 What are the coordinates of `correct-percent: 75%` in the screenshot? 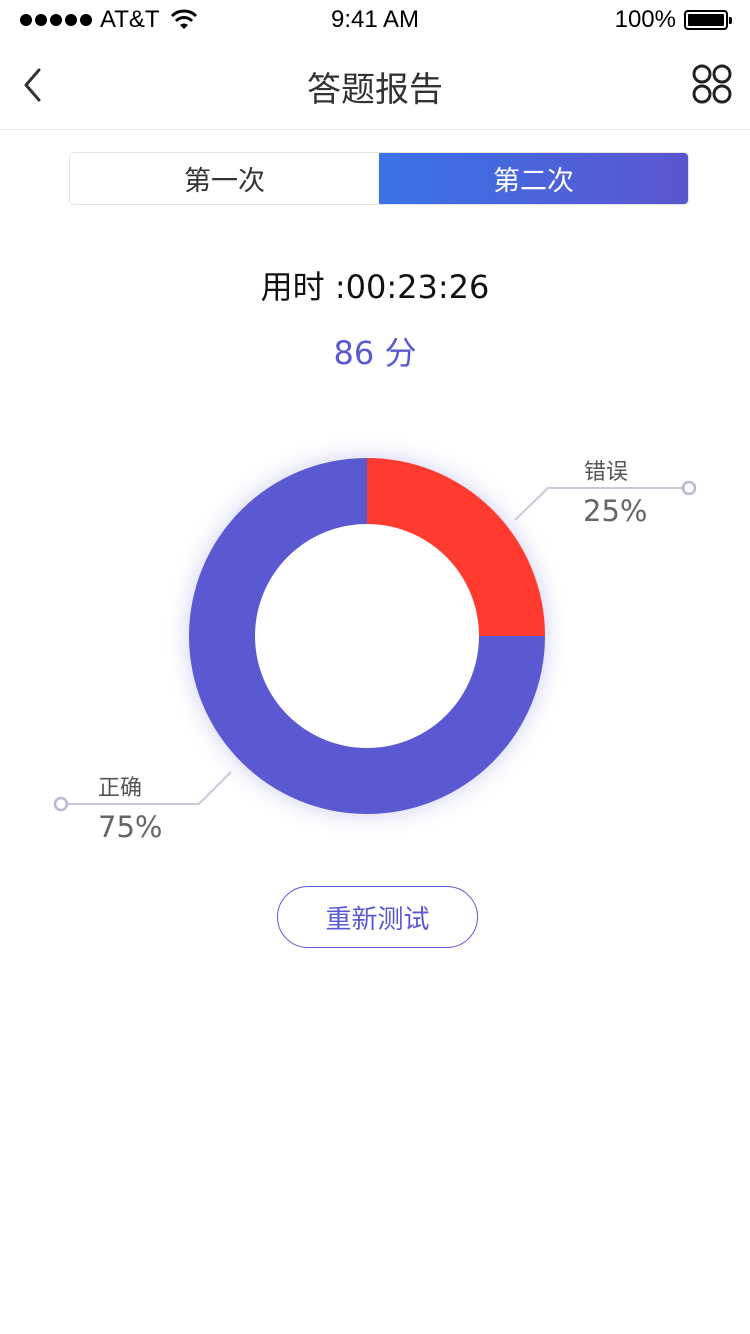 It's located at (130, 827).